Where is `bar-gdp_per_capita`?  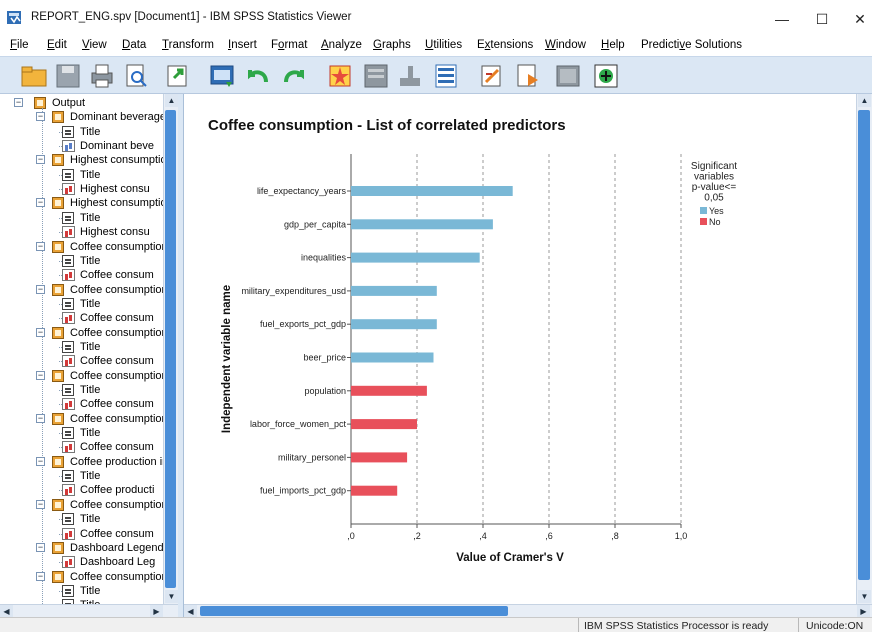
bar-gdp_per_capita is located at coordinates (422, 224).